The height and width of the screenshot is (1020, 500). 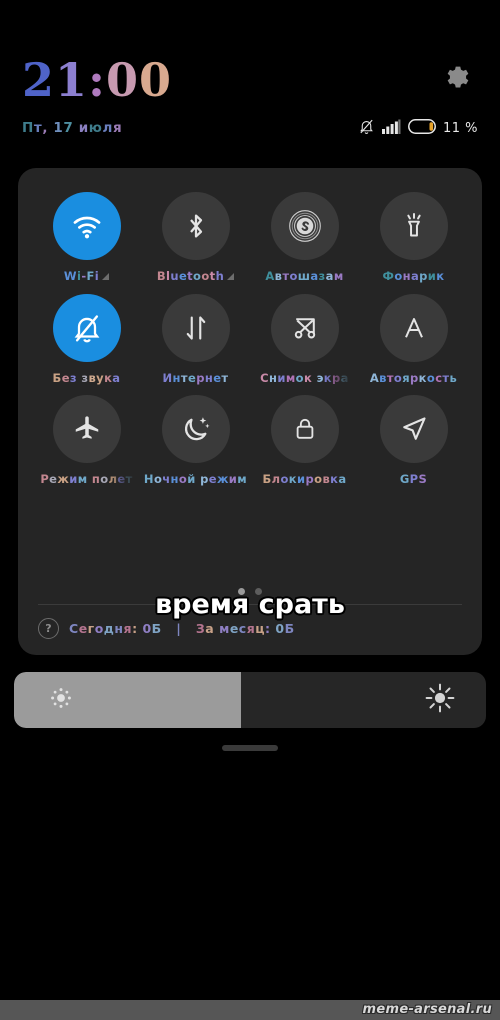 What do you see at coordinates (182, 628) in the screenshot?
I see `data-usage-text: Сегодня: 0Б | За месяц: 0Б` at bounding box center [182, 628].